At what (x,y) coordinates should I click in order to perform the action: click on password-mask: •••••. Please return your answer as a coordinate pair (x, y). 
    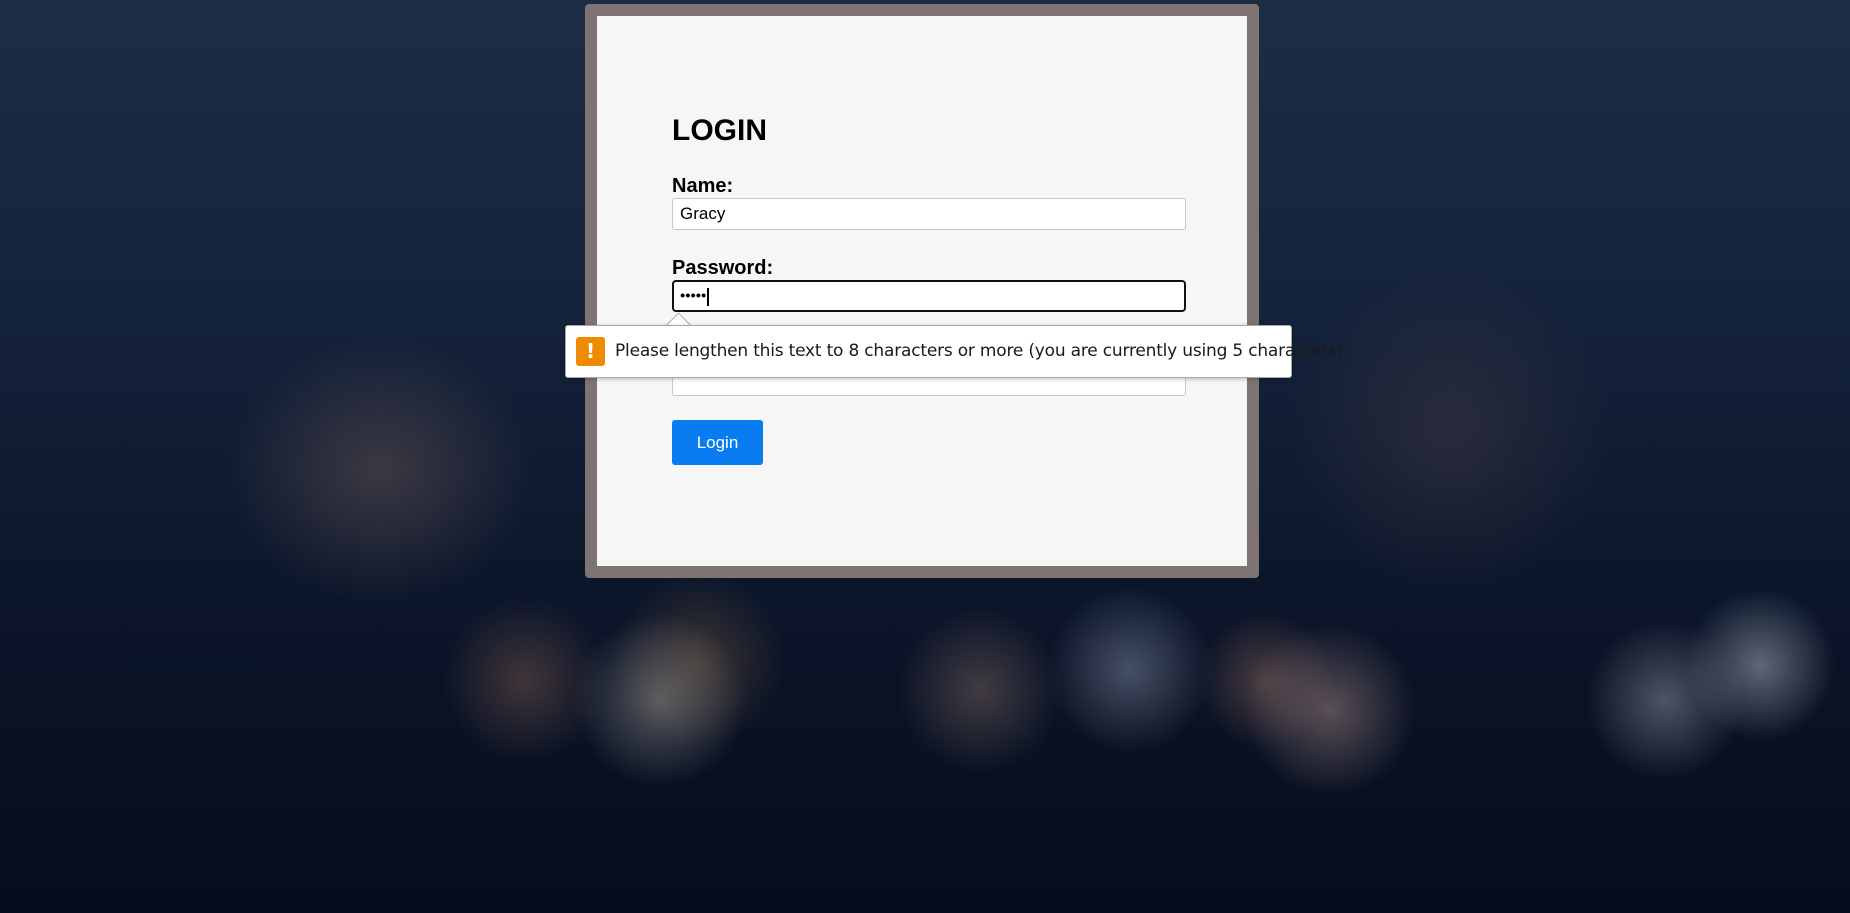
    Looking at the image, I should click on (693, 296).